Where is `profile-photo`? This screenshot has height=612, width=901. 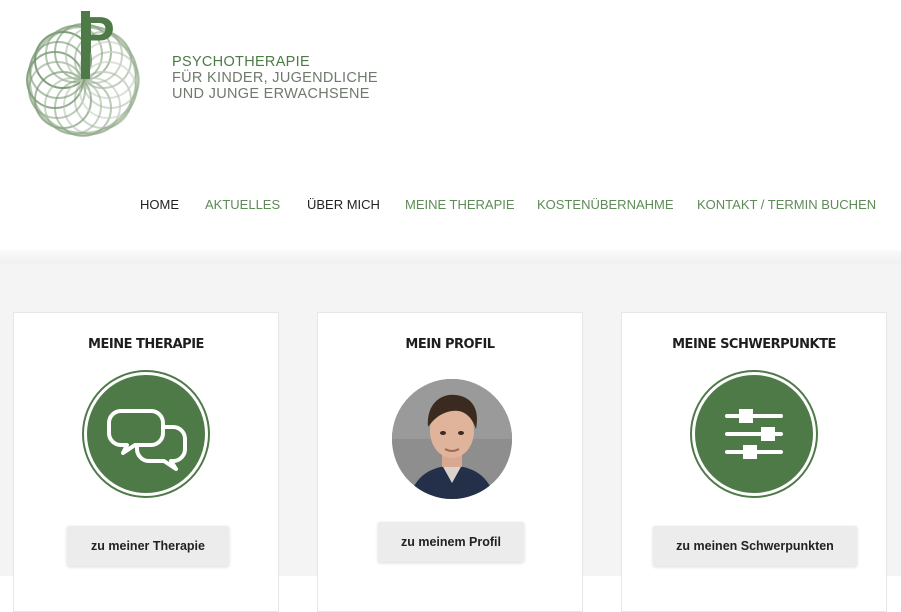 profile-photo is located at coordinates (452, 439).